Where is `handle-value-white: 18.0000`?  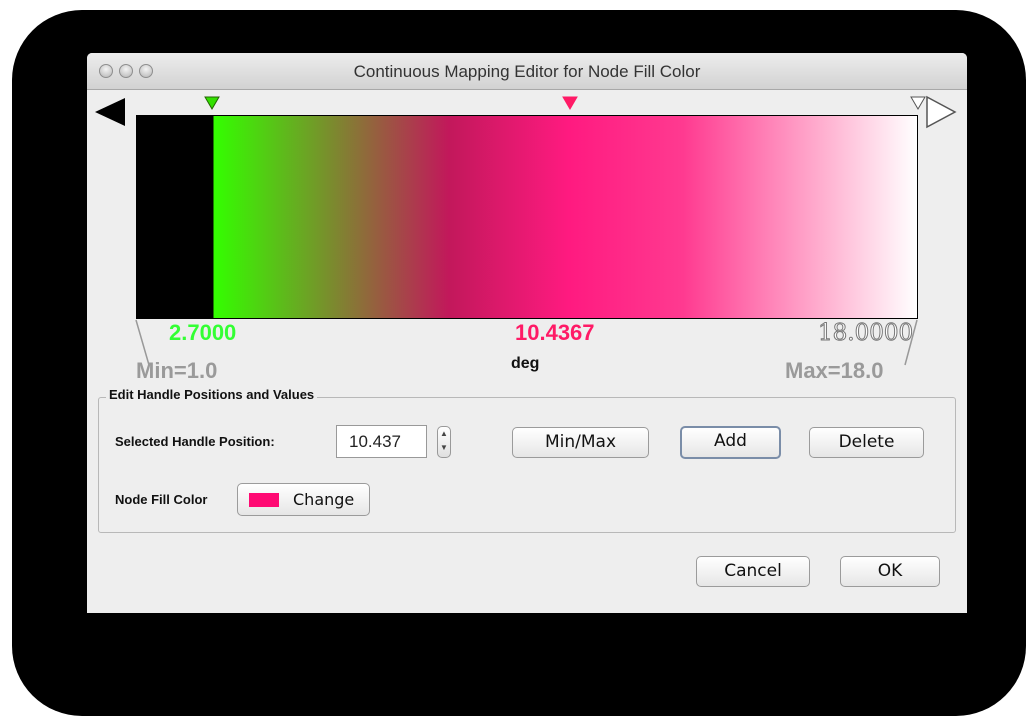 handle-value-white: 18.0000 is located at coordinates (865, 333).